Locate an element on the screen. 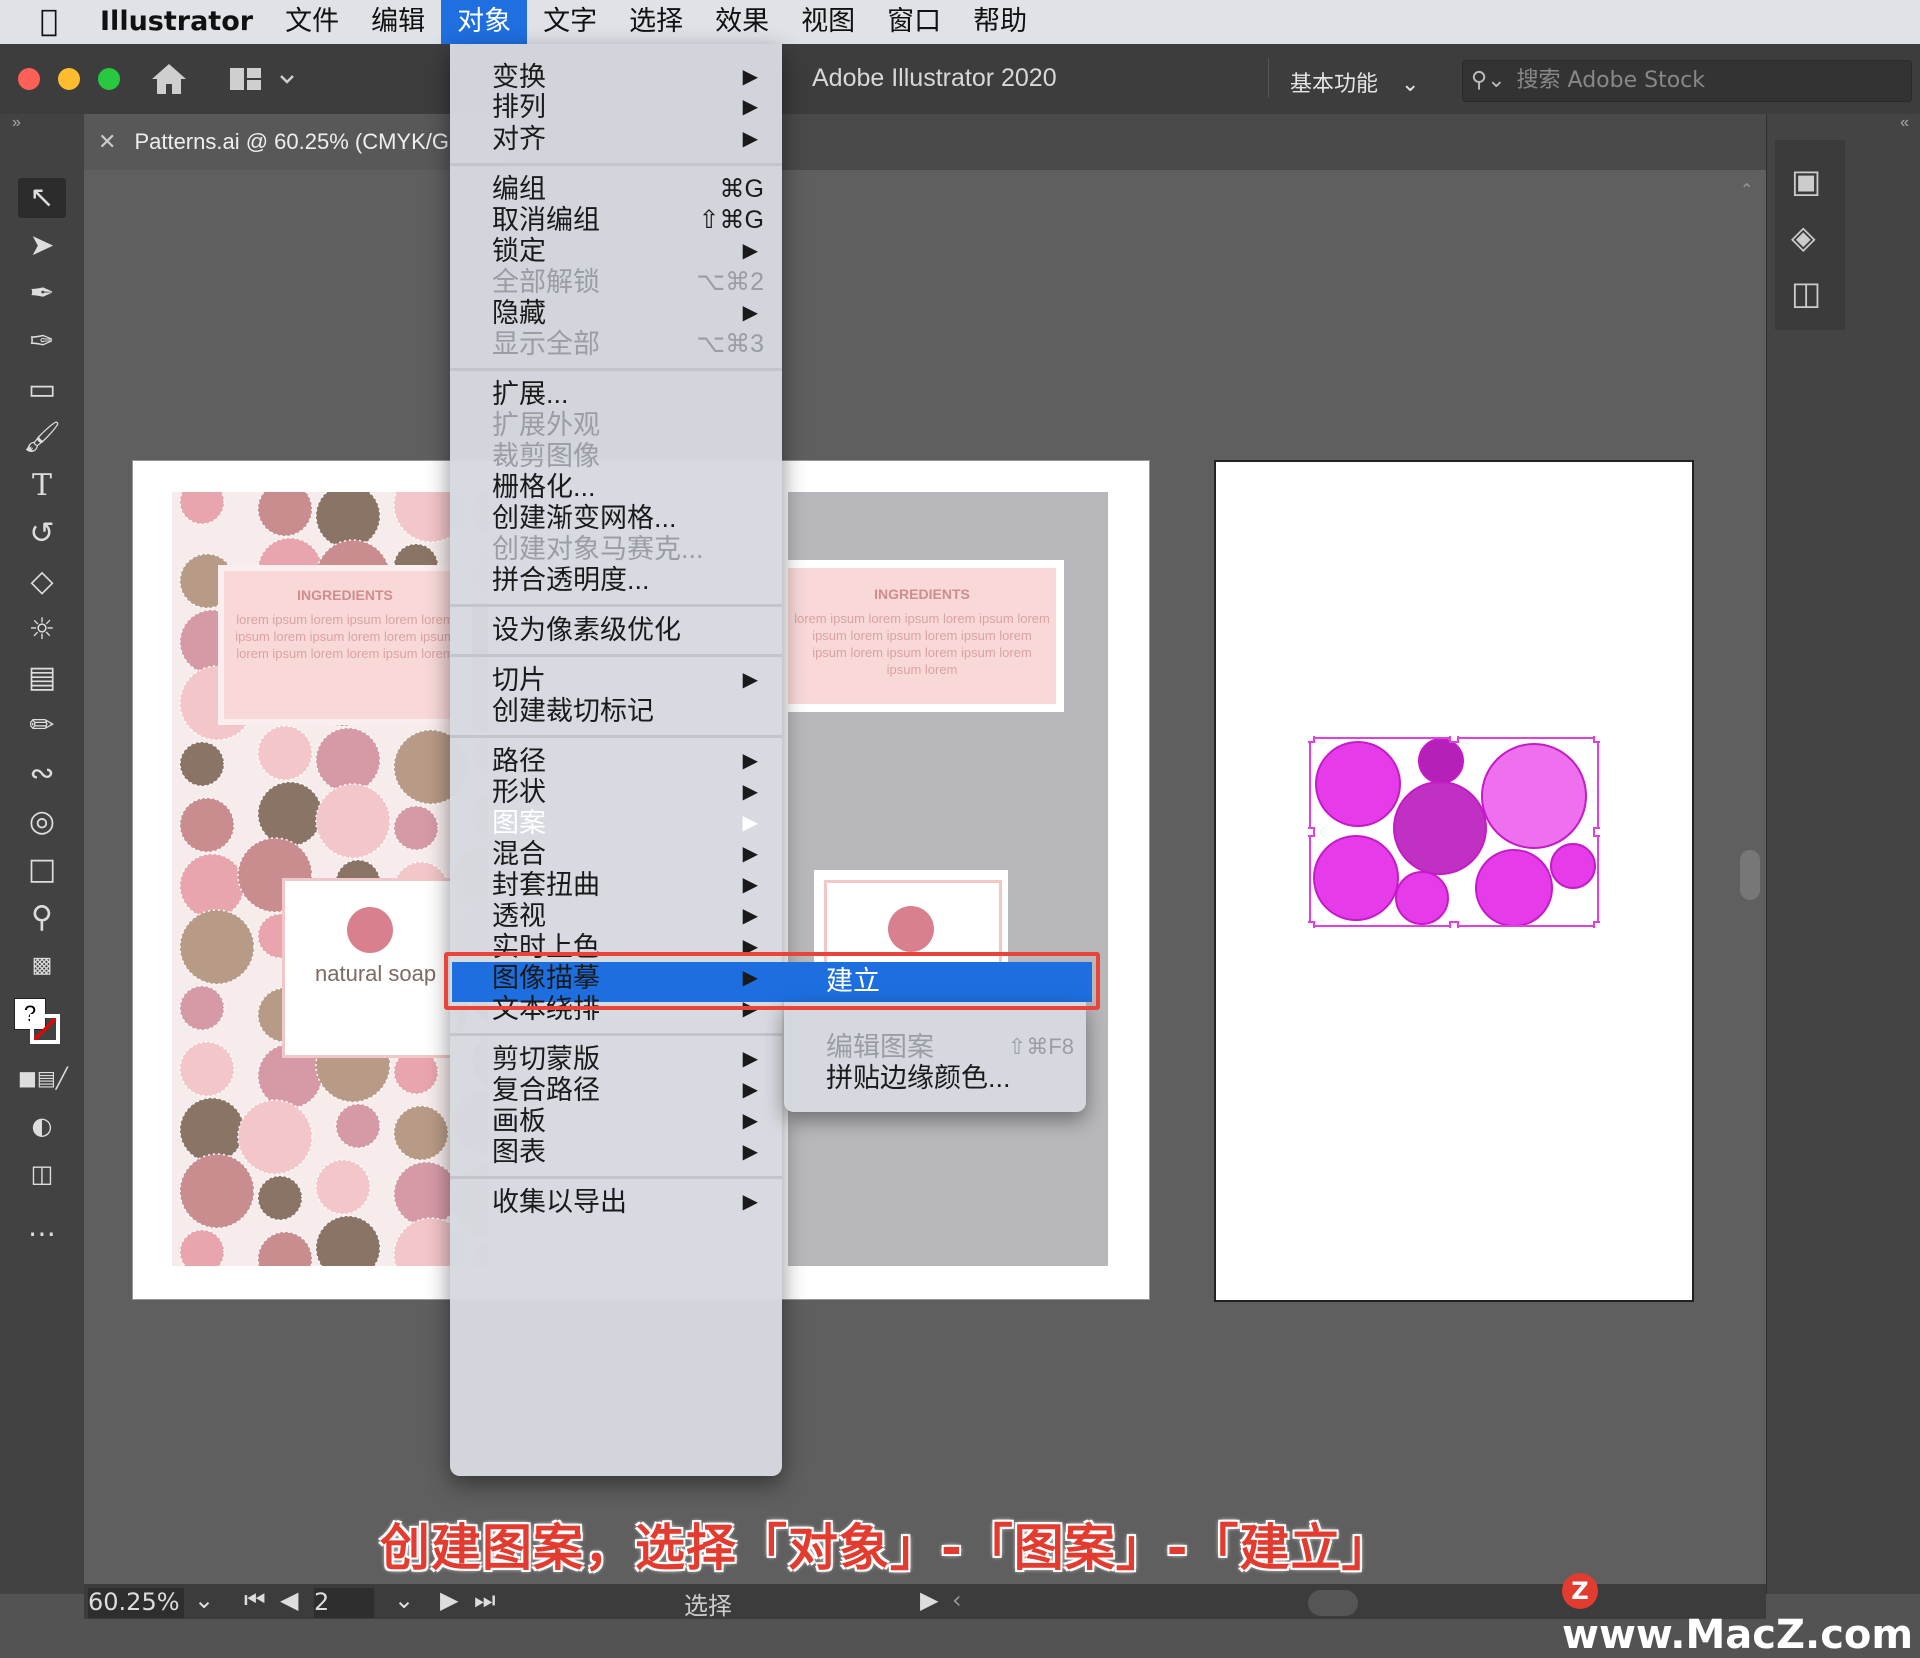 Image resolution: width=1920 pixels, height=1658 pixels. paintbrush-tool-icon: 🖌 is located at coordinates (42, 438).